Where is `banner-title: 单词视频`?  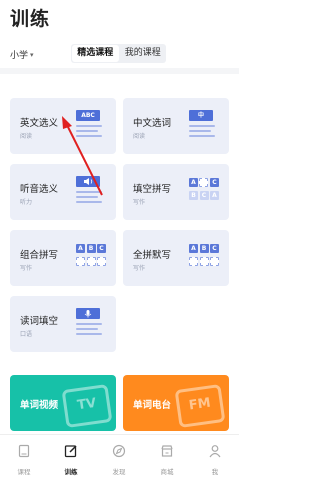 banner-title: 单词视频 is located at coordinates (39, 405).